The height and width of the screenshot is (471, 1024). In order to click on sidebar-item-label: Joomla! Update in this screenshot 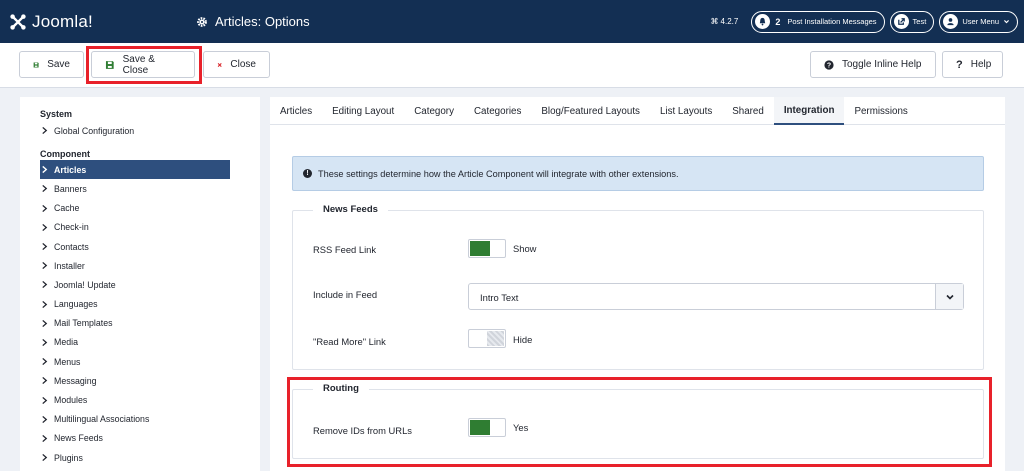, I will do `click(85, 284)`.